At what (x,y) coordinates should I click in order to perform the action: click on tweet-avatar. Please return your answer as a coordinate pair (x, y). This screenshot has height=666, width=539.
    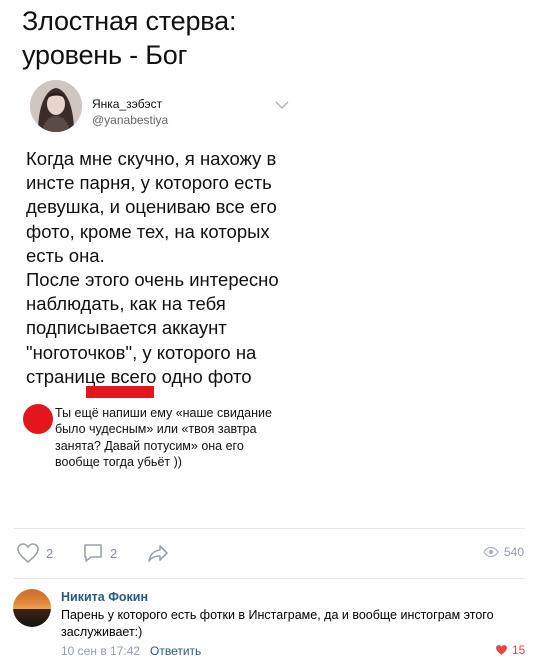
    Looking at the image, I should click on (56, 106).